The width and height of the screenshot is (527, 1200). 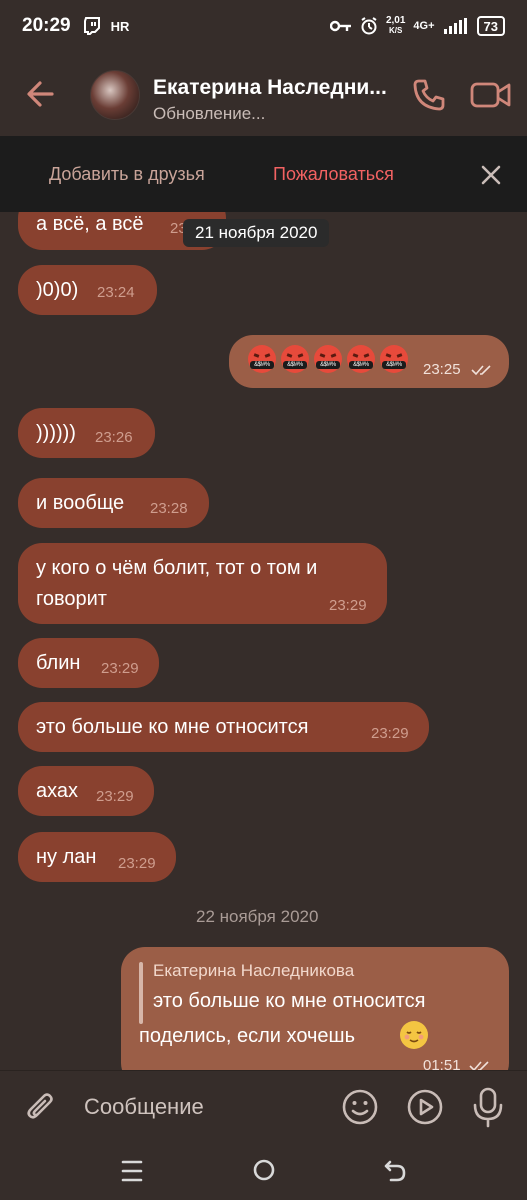 I want to click on message-text: поделись, если хочешь, so click(x=247, y=1036).